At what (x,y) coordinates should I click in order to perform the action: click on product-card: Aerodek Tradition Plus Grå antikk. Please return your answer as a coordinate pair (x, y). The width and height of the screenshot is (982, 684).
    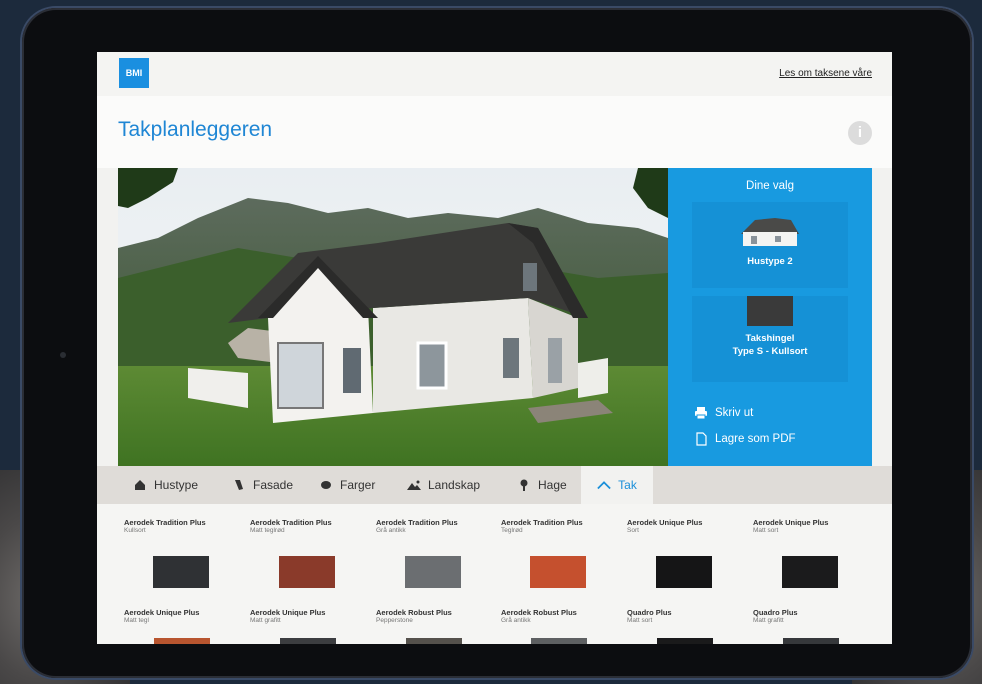
    Looking at the image, I should click on (435, 559).